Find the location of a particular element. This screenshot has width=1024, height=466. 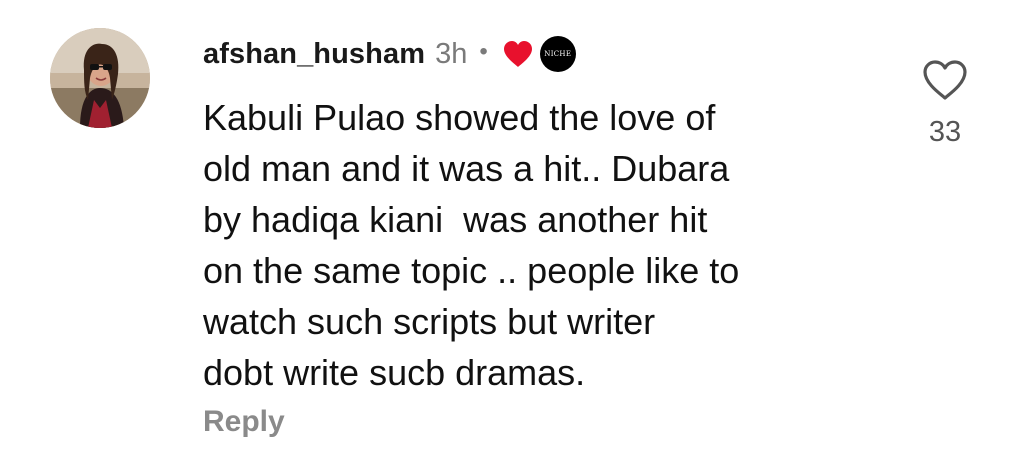

like-count: 33 is located at coordinates (945, 132).